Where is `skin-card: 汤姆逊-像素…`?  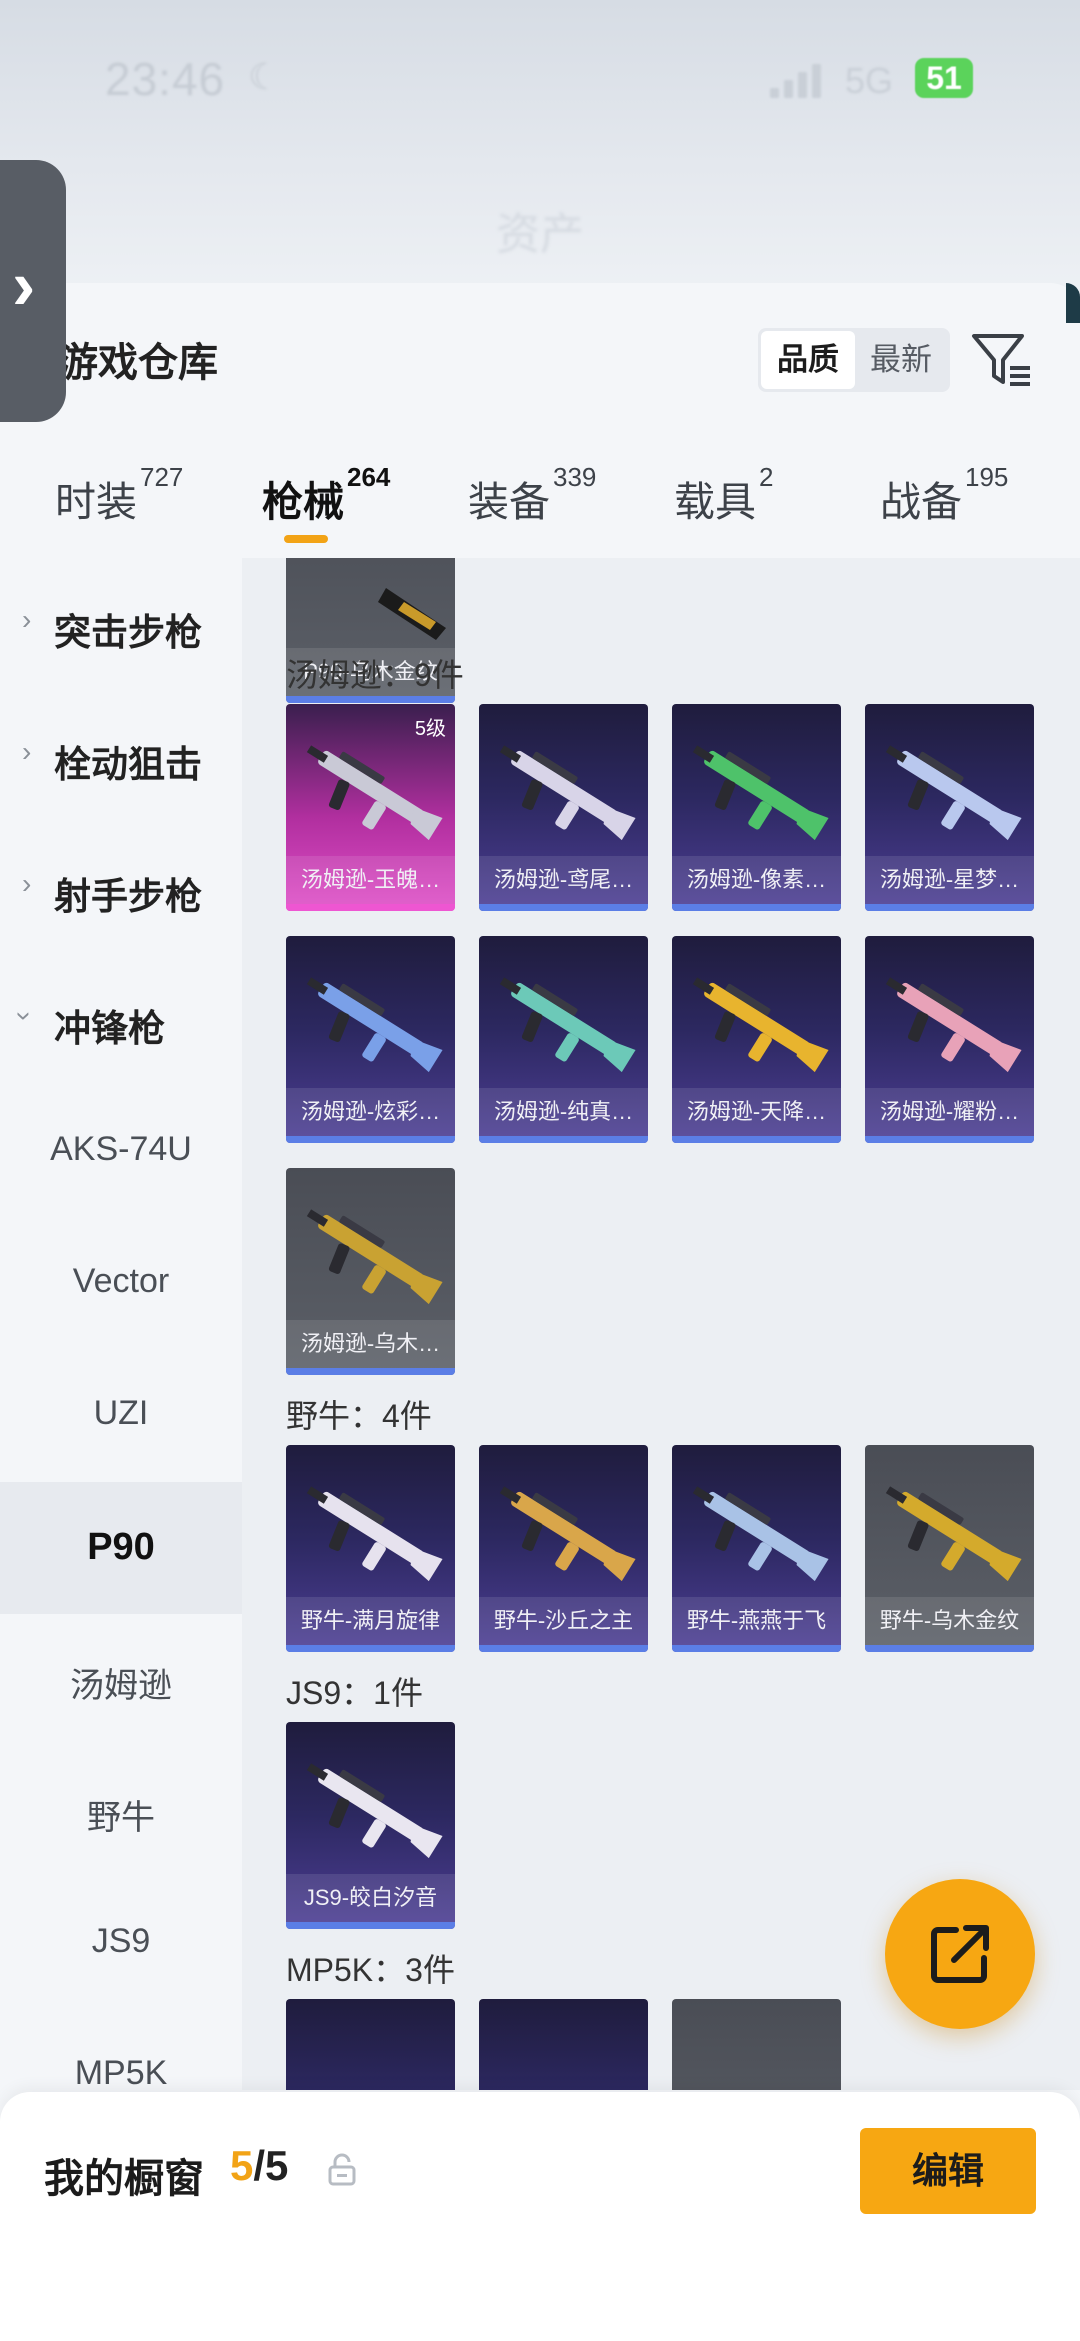
skin-card: 汤姆逊-像素… is located at coordinates (756, 807).